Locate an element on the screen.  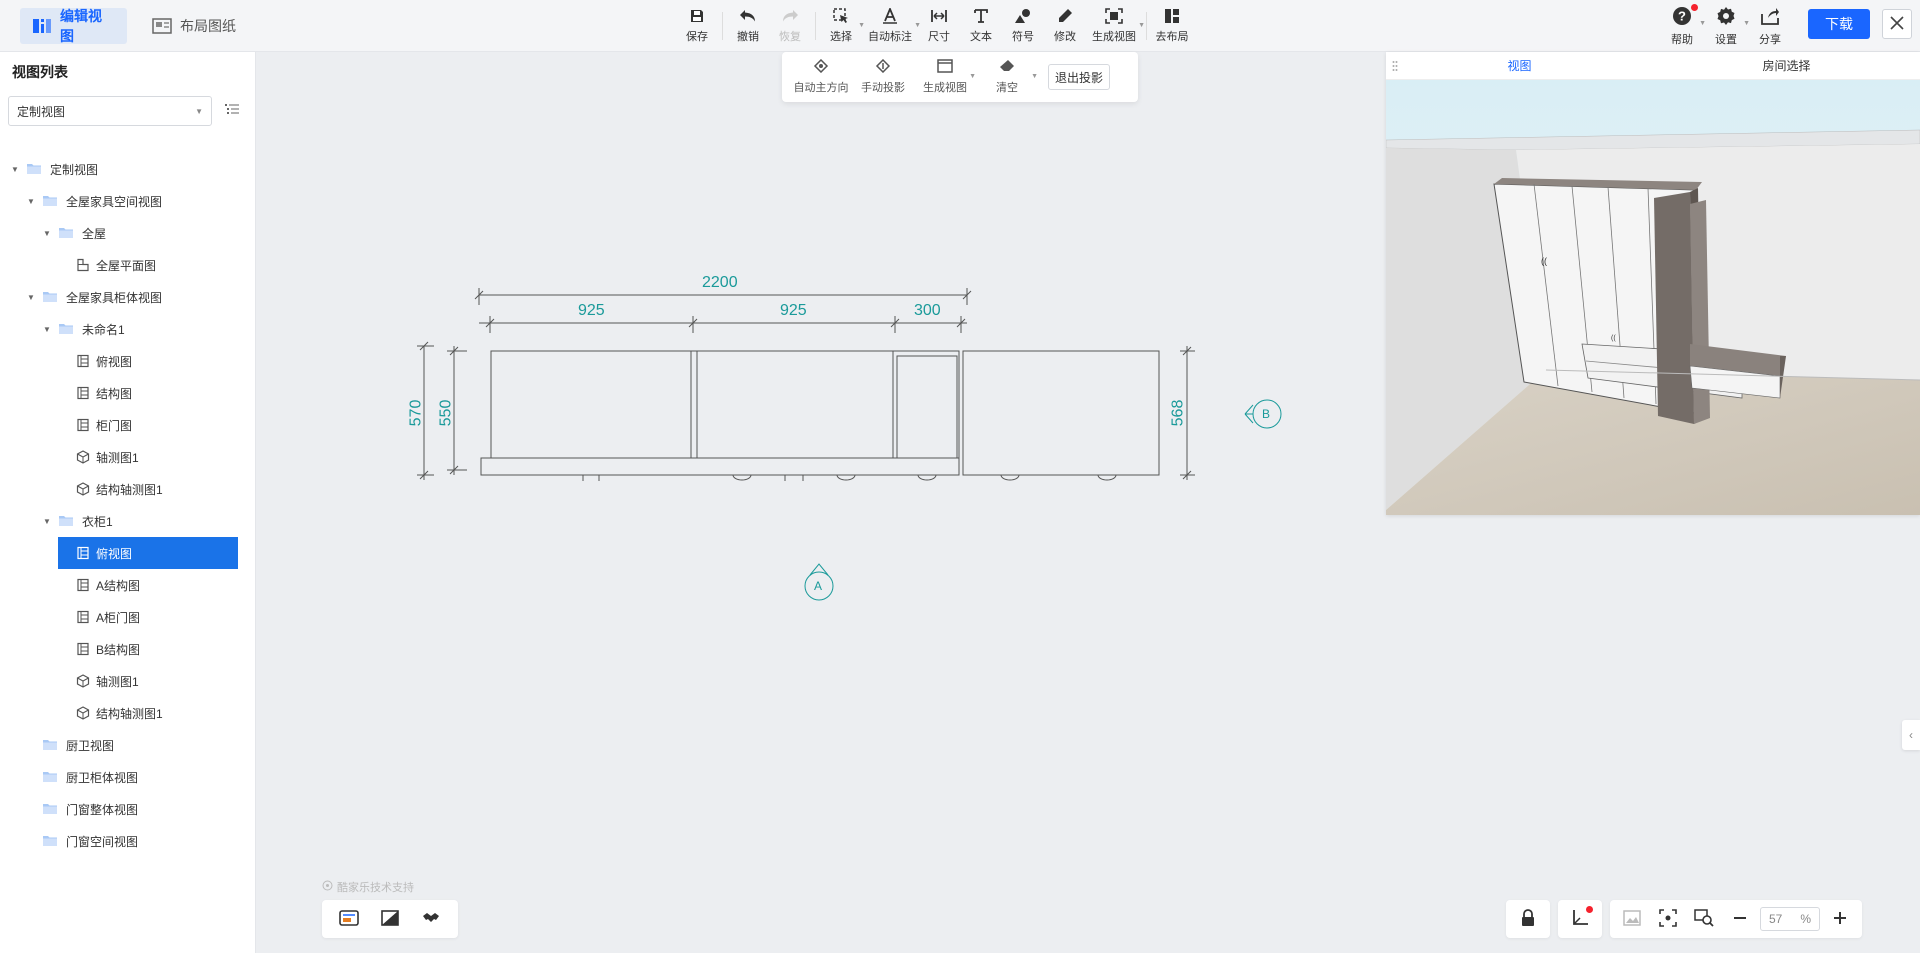
tree-node-label: 未命名1 is located at coordinates (103, 329).